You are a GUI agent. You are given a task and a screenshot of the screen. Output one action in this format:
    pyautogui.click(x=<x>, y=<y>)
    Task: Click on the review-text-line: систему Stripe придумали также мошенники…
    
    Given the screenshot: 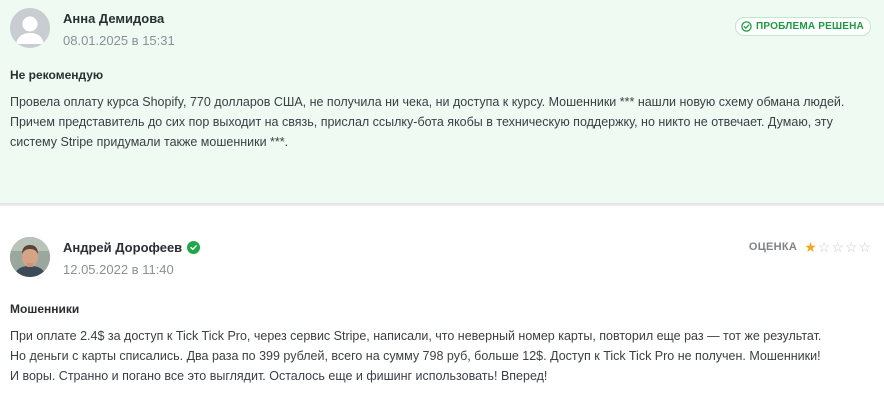 What is the action you would take?
    pyautogui.click(x=149, y=142)
    